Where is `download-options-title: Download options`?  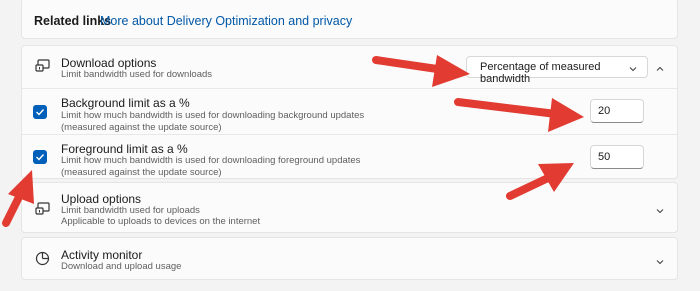 download-options-title: Download options is located at coordinates (109, 63).